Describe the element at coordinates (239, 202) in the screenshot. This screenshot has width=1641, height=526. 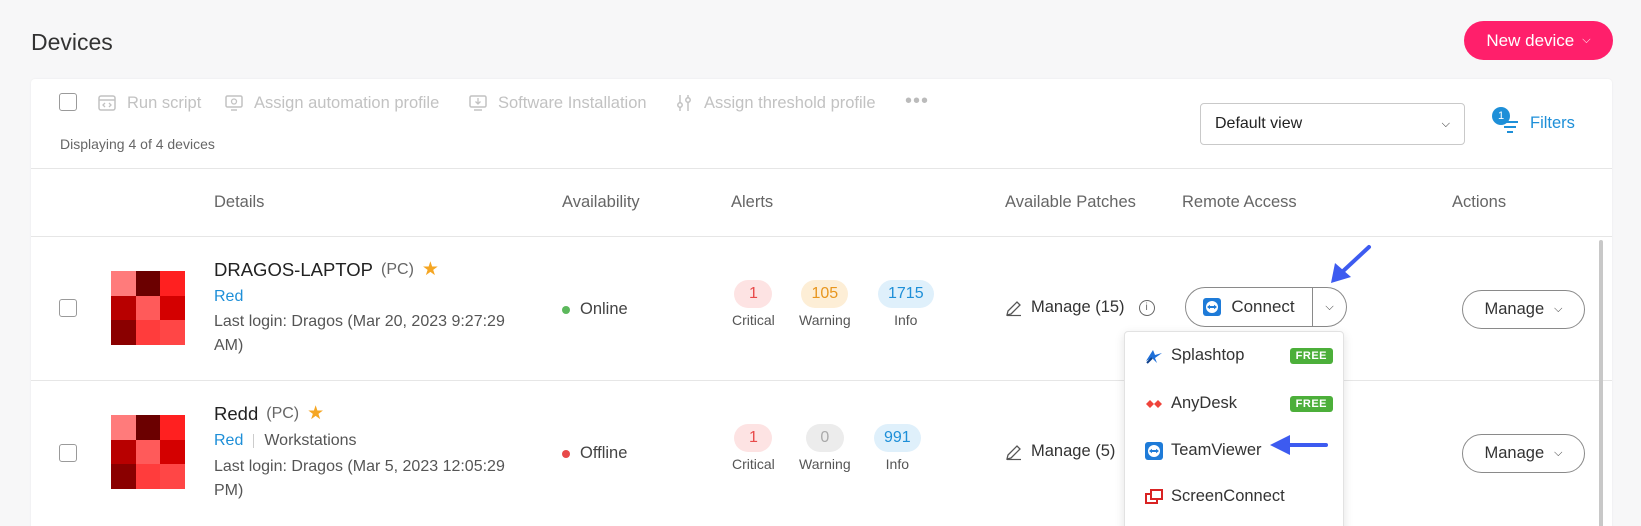
I see `column-header-details: Details` at that location.